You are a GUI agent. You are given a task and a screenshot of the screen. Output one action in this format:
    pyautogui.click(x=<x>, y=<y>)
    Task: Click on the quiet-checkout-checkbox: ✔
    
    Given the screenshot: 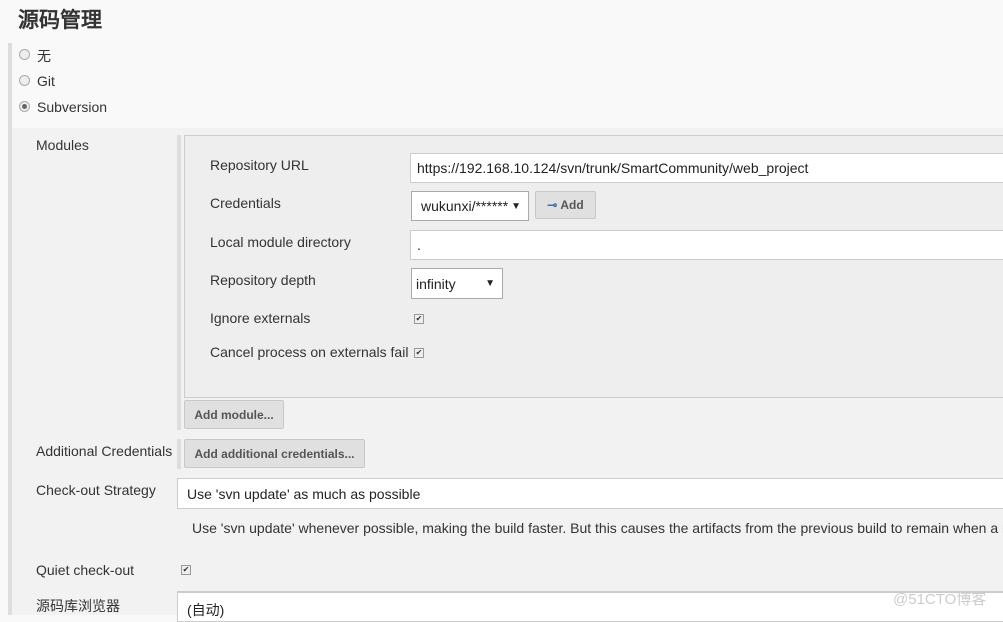 What is the action you would take?
    pyautogui.click(x=186, y=570)
    